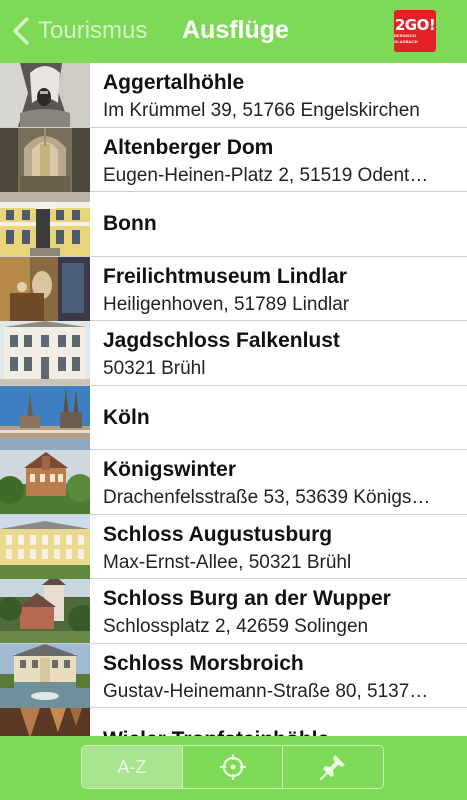 Image resolution: width=467 pixels, height=800 pixels. Describe the element at coordinates (174, 82) in the screenshot. I see `item-title: Aggertalhöhle` at that location.